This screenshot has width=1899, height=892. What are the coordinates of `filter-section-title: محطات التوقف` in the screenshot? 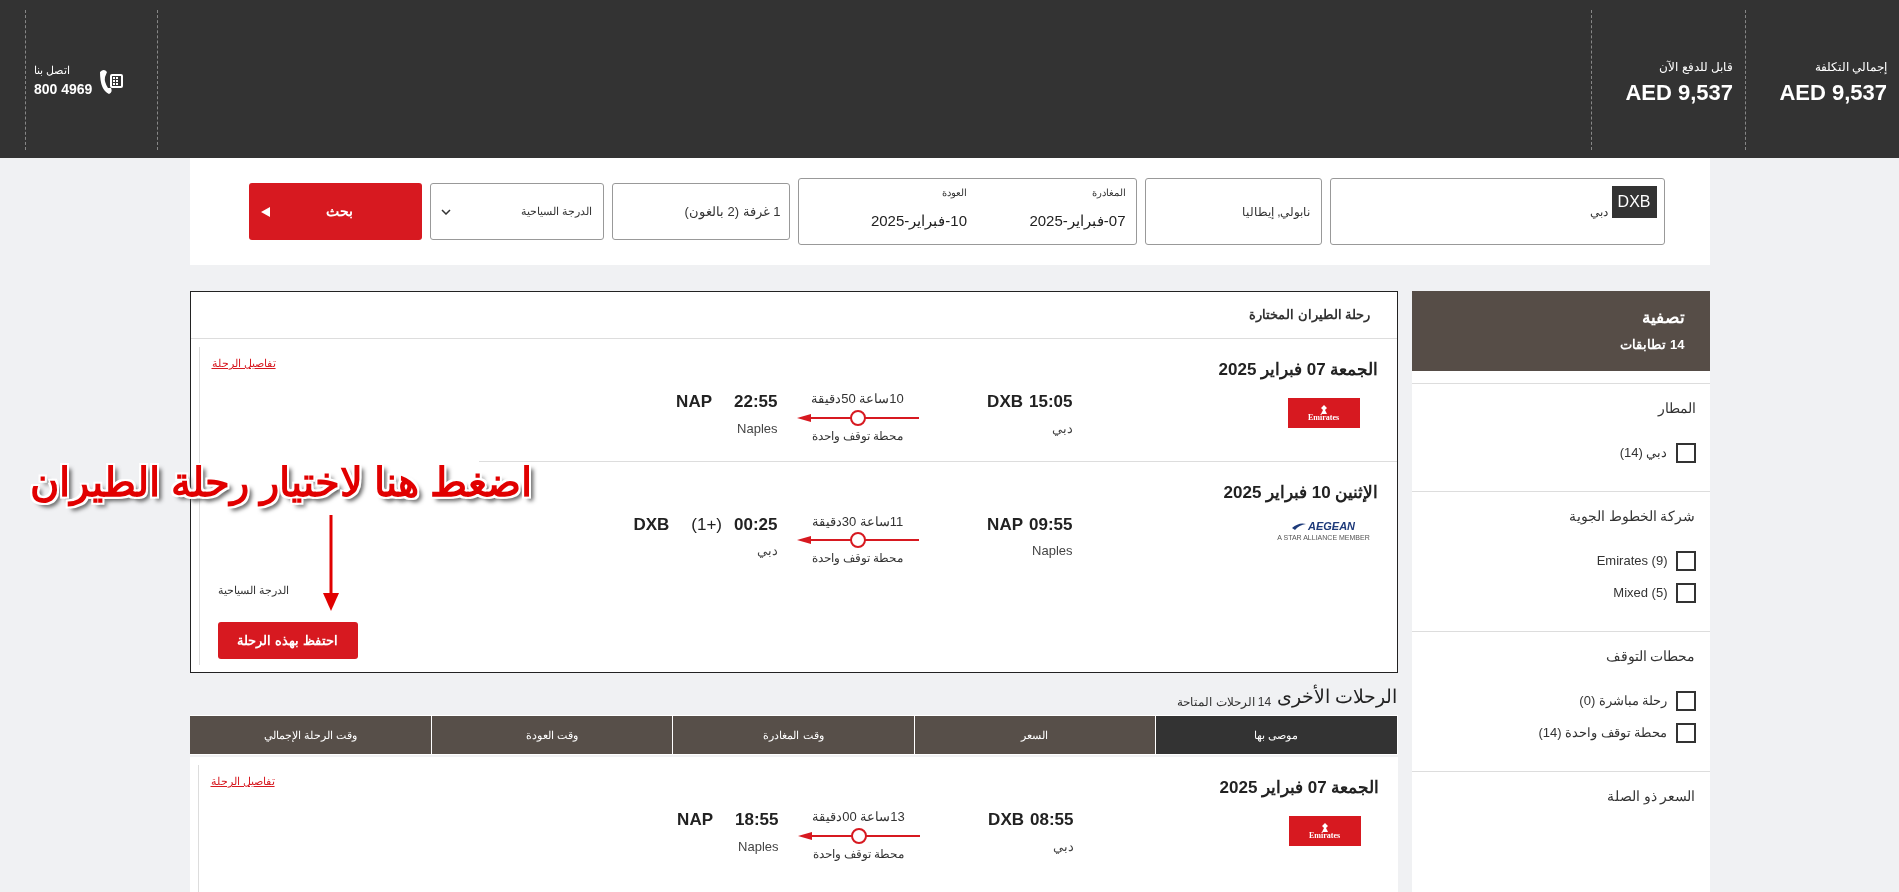 It's located at (1650, 657).